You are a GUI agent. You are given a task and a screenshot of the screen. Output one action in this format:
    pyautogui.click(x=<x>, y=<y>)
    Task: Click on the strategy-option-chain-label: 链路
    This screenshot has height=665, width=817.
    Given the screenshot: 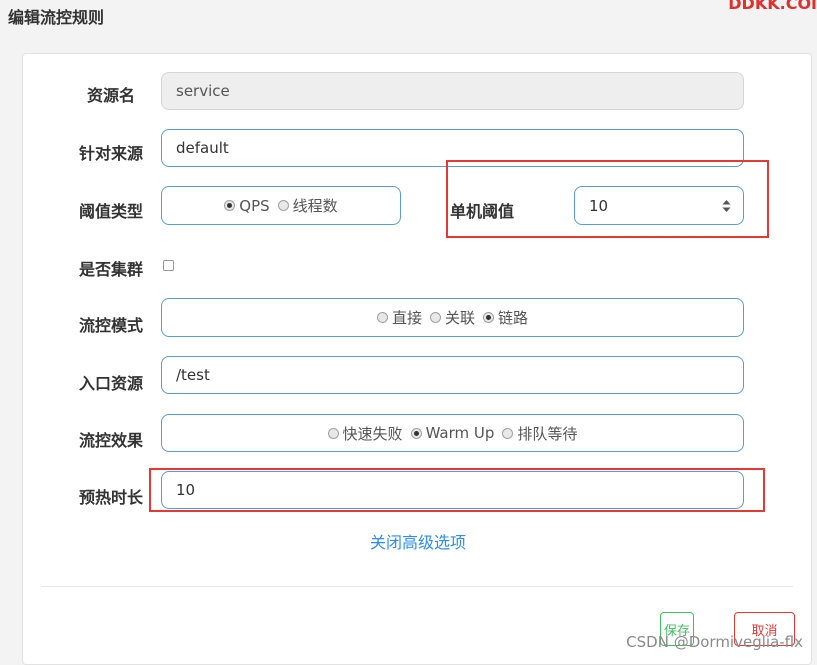 What is the action you would take?
    pyautogui.click(x=513, y=318)
    